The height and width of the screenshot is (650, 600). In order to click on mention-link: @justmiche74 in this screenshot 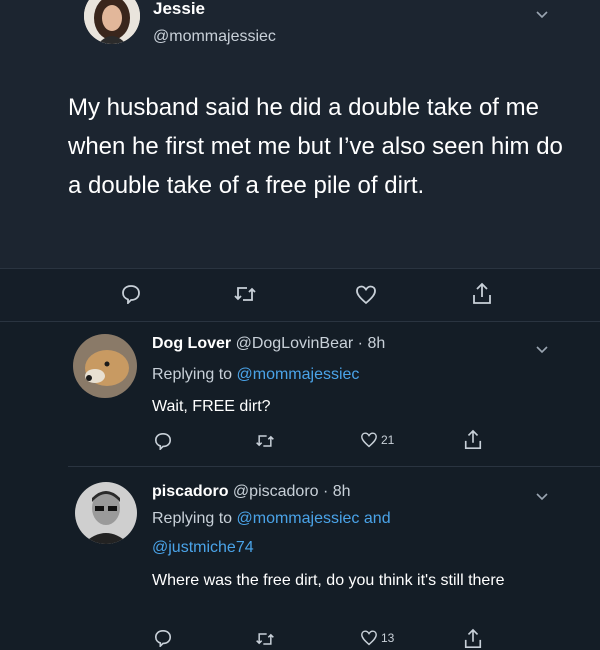, I will do `click(203, 547)`.